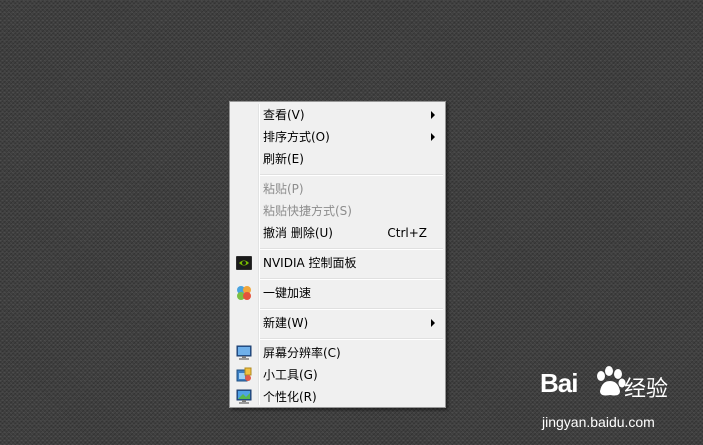 The width and height of the screenshot is (703, 445). What do you see at coordinates (598, 422) in the screenshot?
I see `watermark-url: jingyan.baidu.com` at bounding box center [598, 422].